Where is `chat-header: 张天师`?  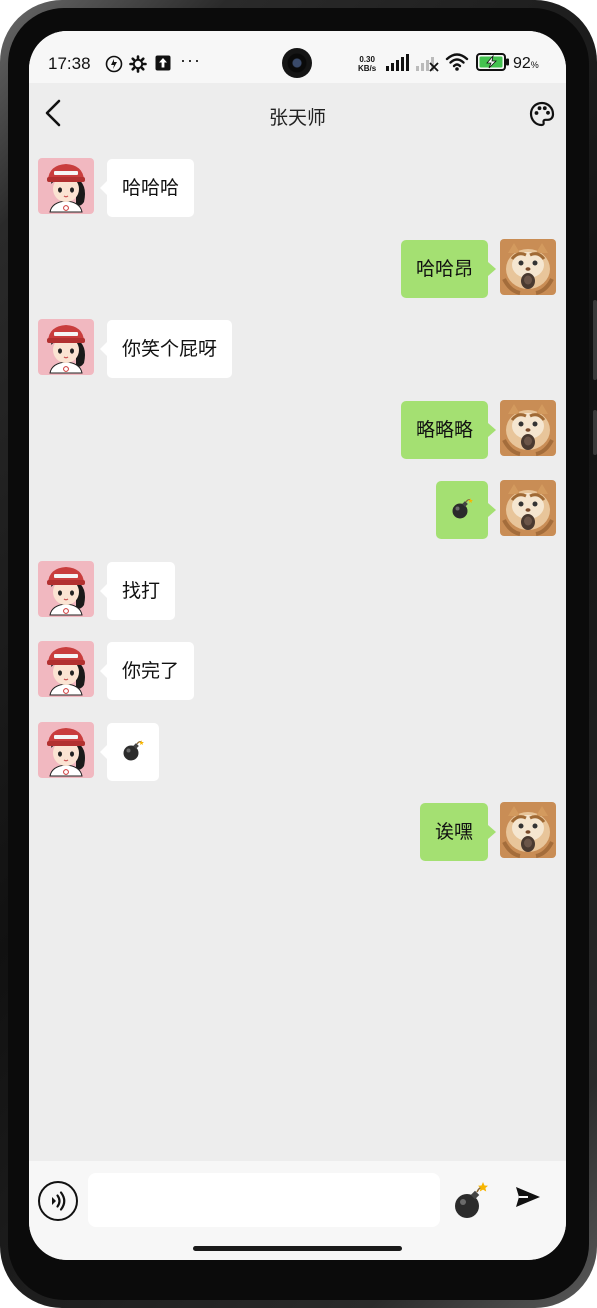 chat-header: 张天师 is located at coordinates (297, 113).